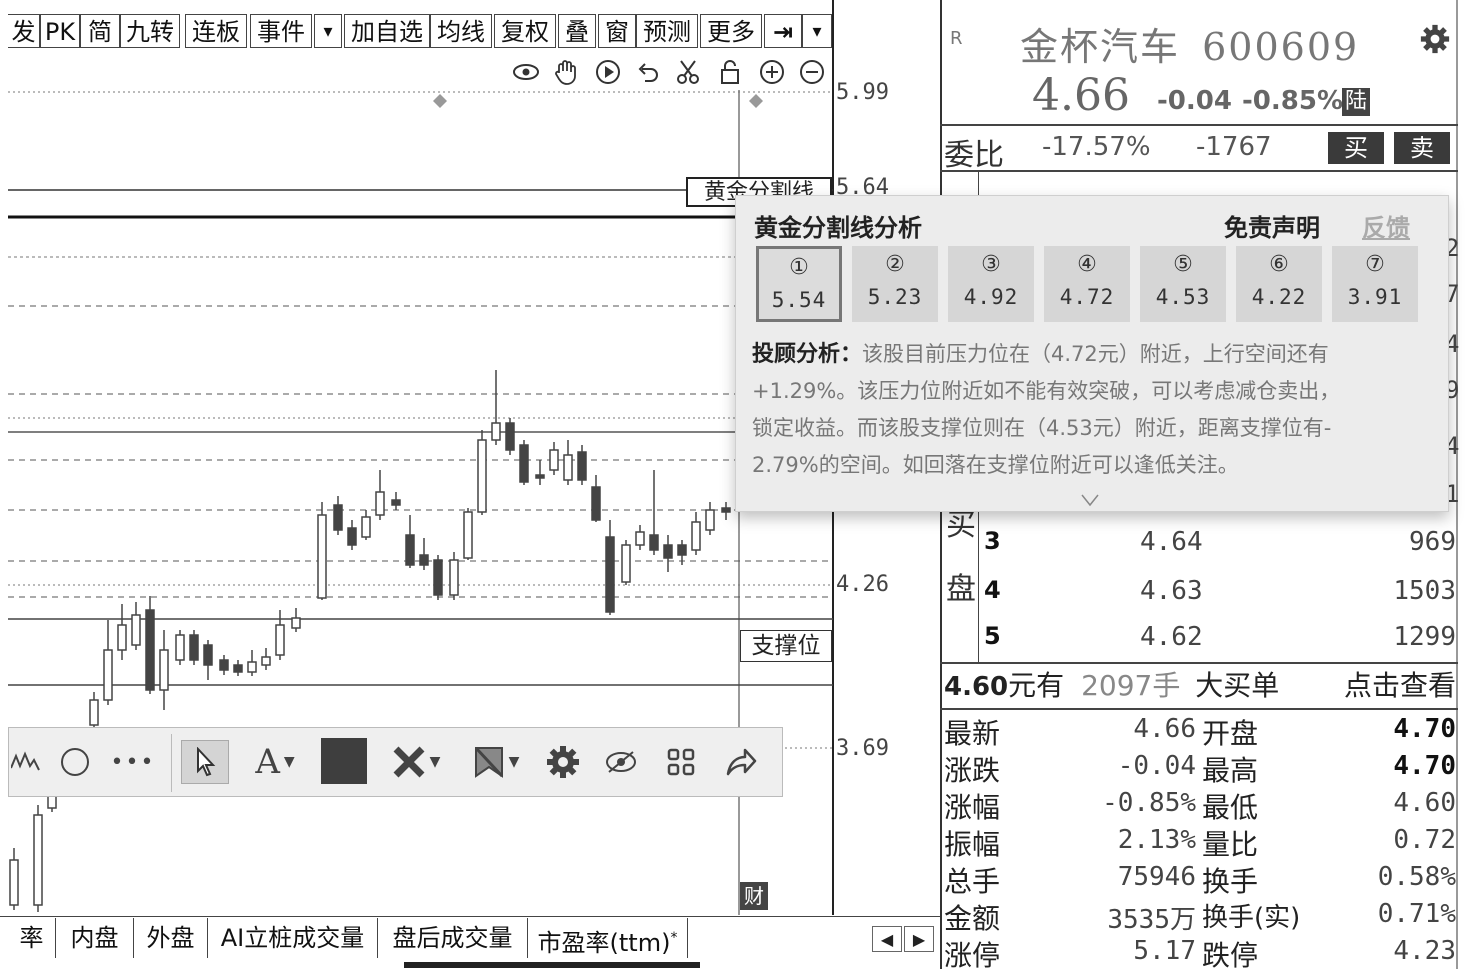 The width and height of the screenshot is (1466, 974). What do you see at coordinates (1230, 770) in the screenshot?
I see `stat-label: 最高` at bounding box center [1230, 770].